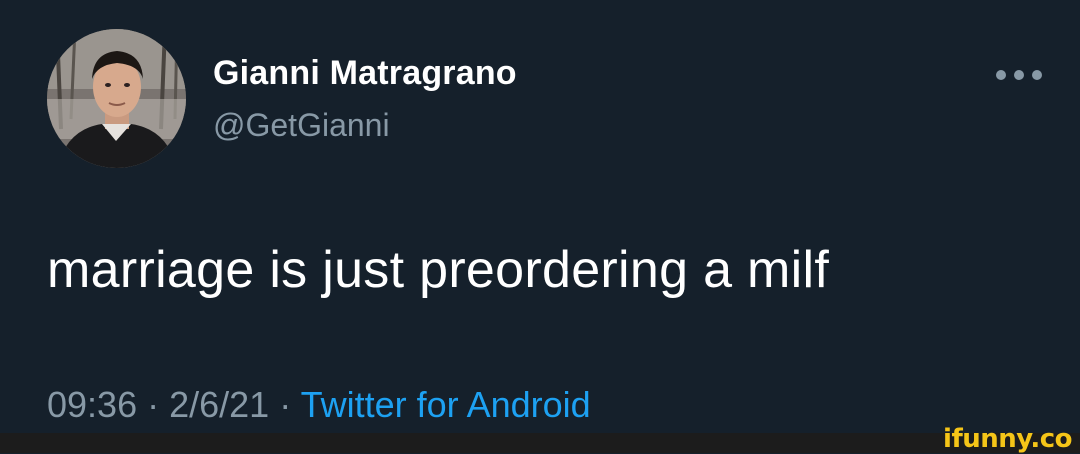 Image resolution: width=1080 pixels, height=454 pixels. I want to click on tweet-date: 2/6/21, so click(219, 404).